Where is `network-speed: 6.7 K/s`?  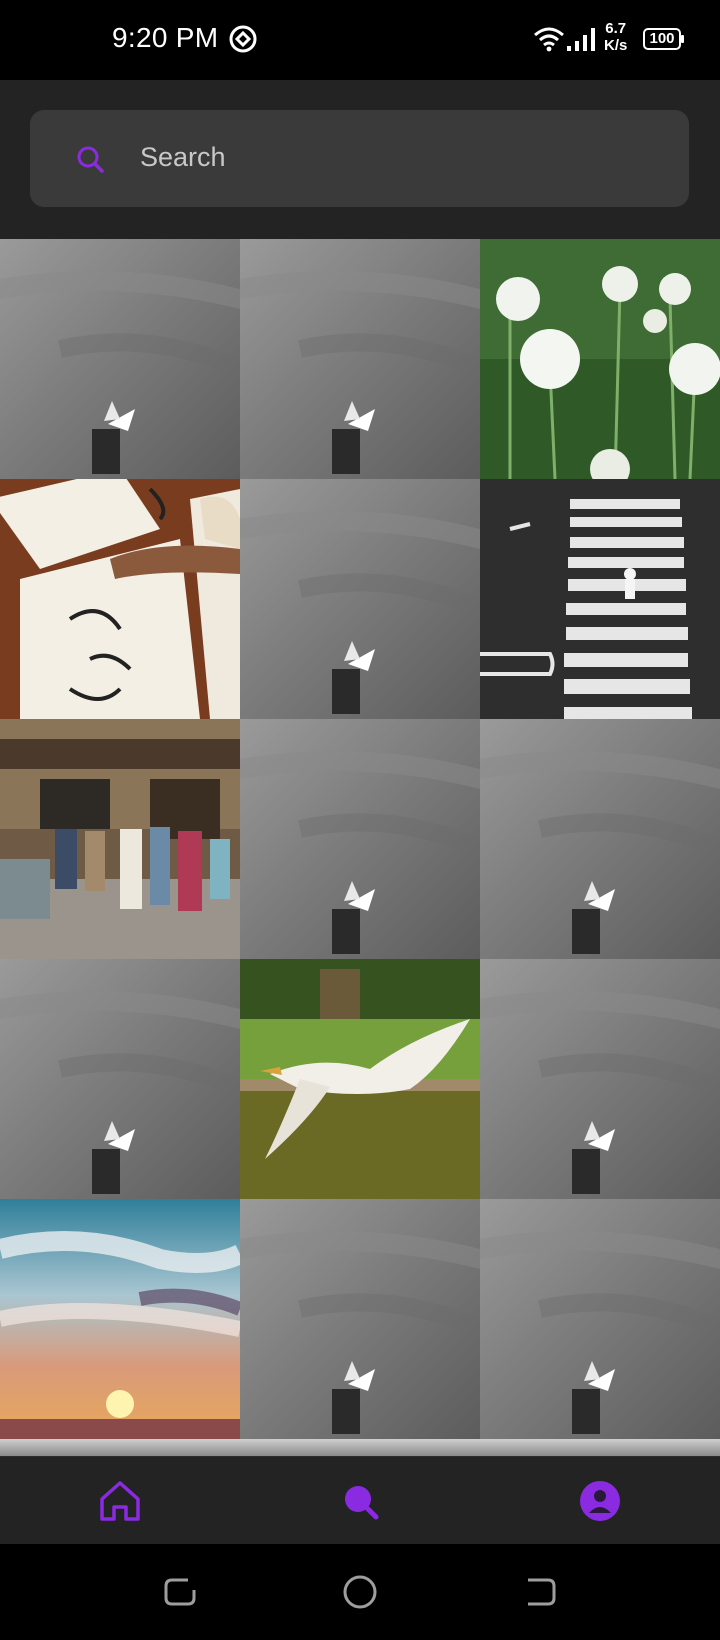
network-speed: 6.7 K/s is located at coordinates (615, 37).